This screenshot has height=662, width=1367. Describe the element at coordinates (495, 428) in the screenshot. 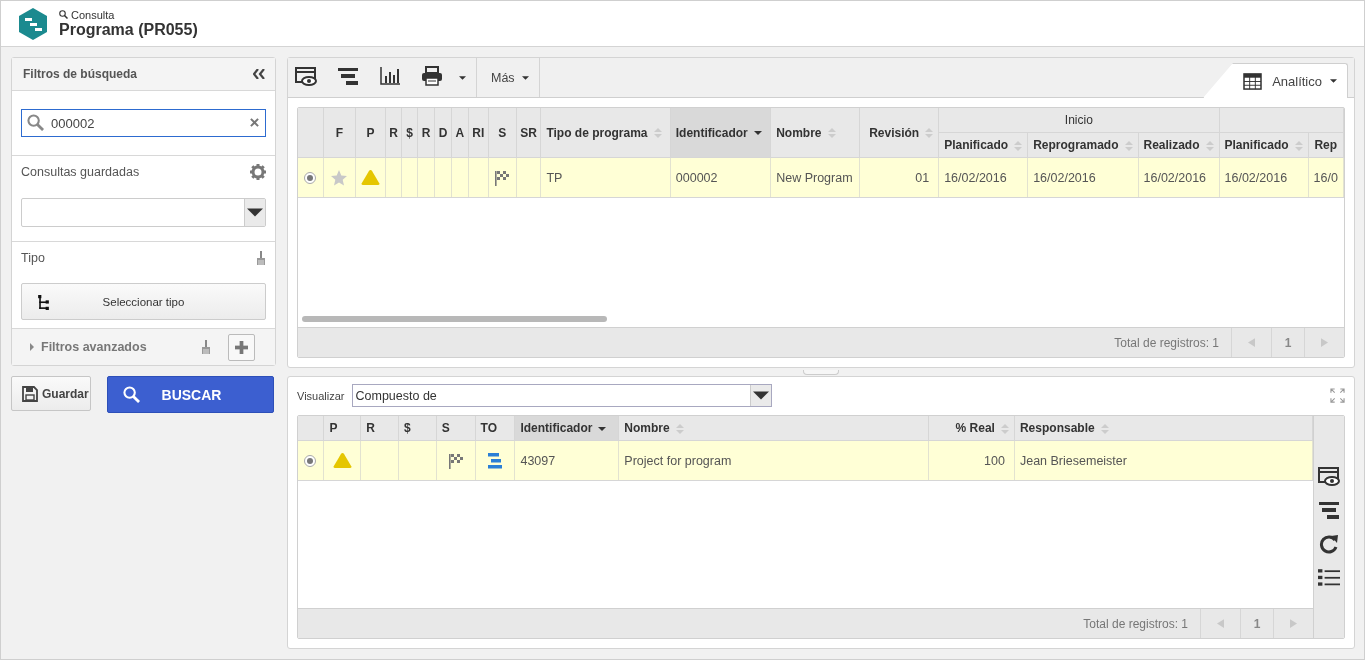

I see `column-header: TO` at that location.